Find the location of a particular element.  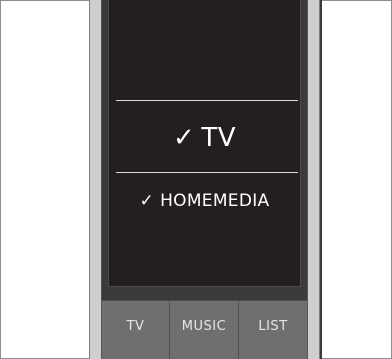

softkey-music-label: MUSIC is located at coordinates (204, 326).